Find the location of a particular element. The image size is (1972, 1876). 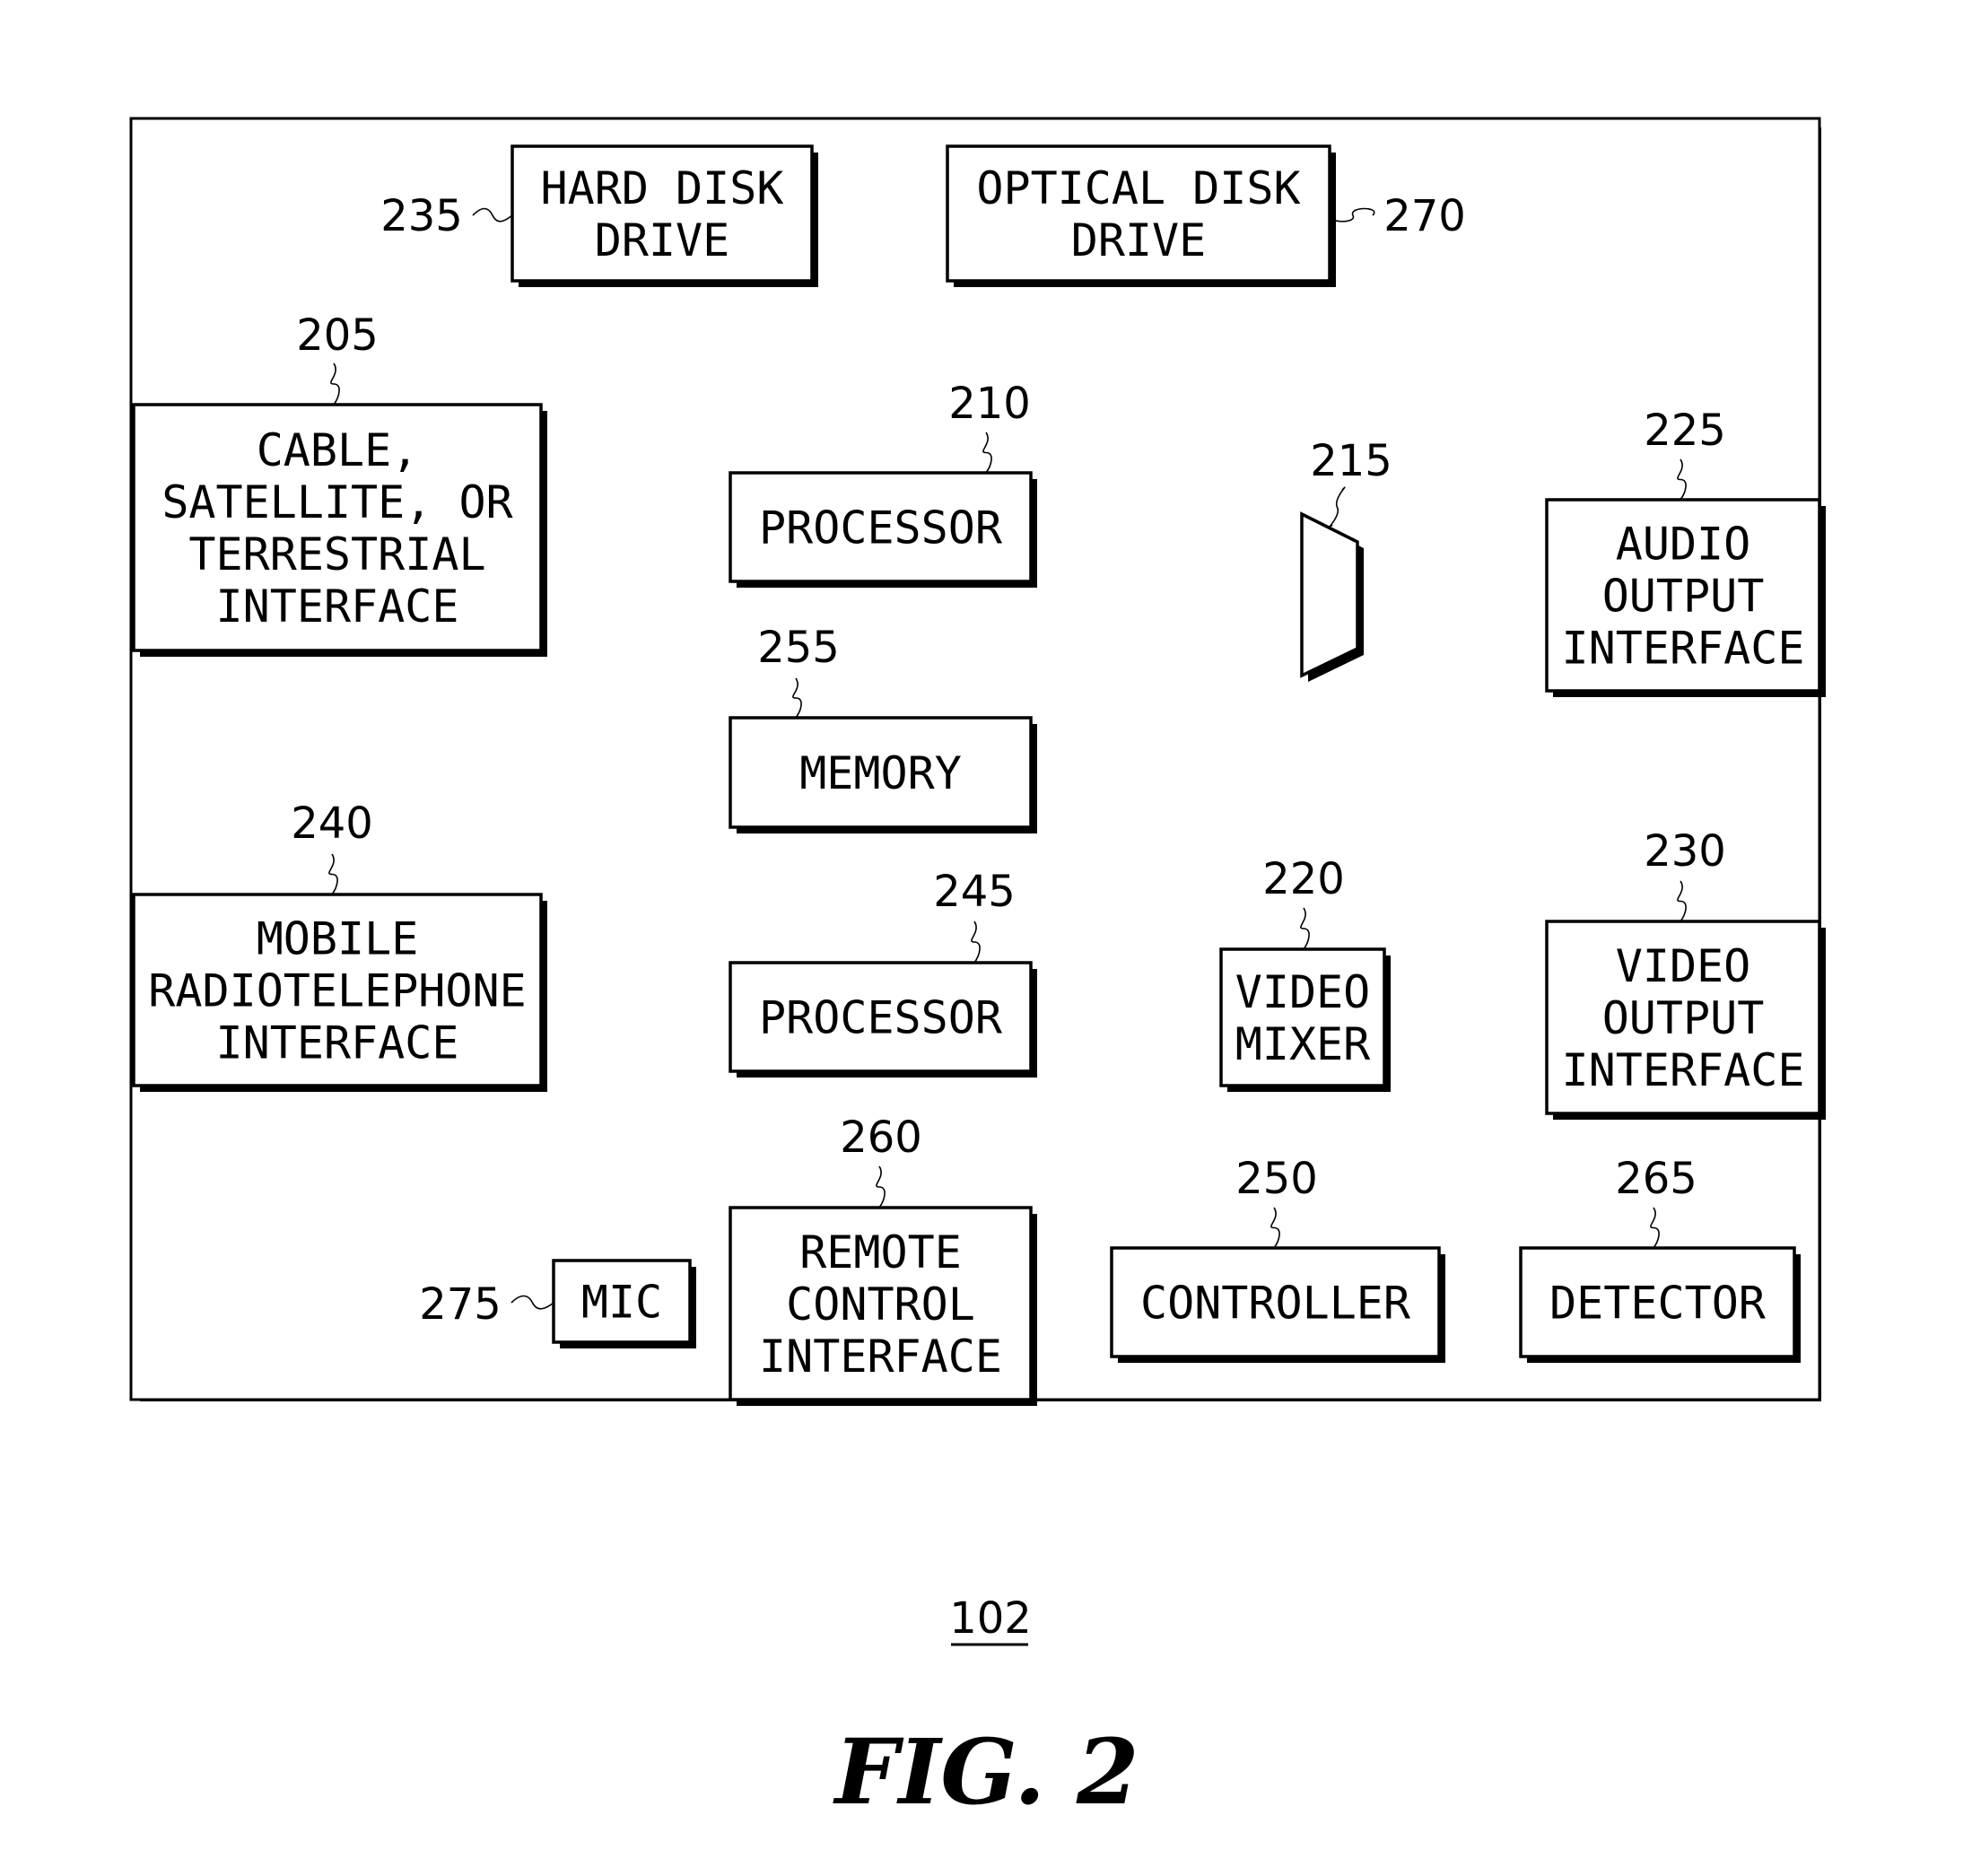

block-mobile: MOBILERADIOTELEPHONEINTERFACE is located at coordinates (339, 992).